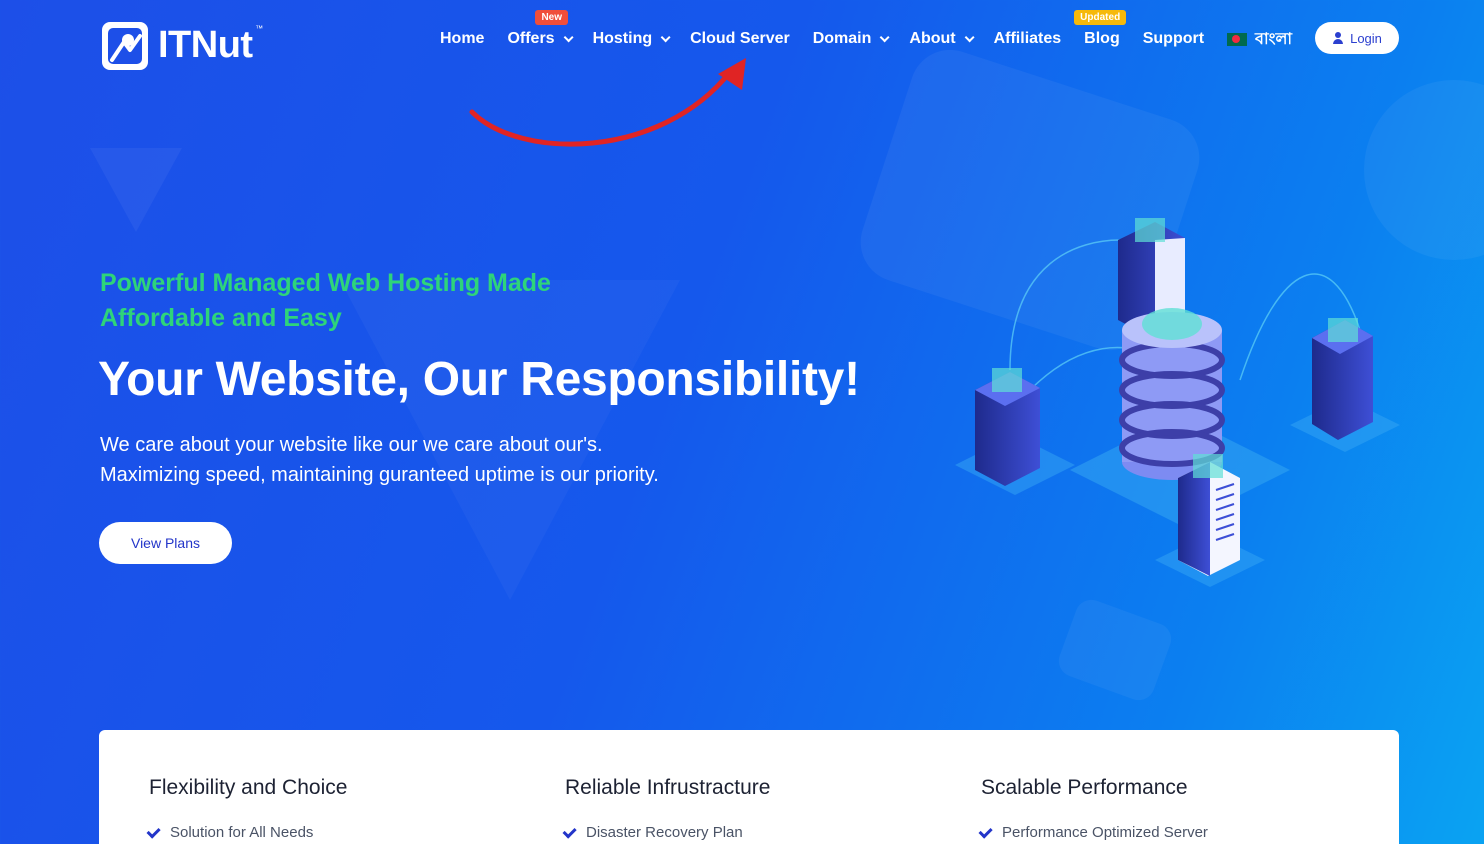 The image size is (1484, 844). Describe the element at coordinates (942, 39) in the screenshot. I see `nav-item-about: About` at that location.